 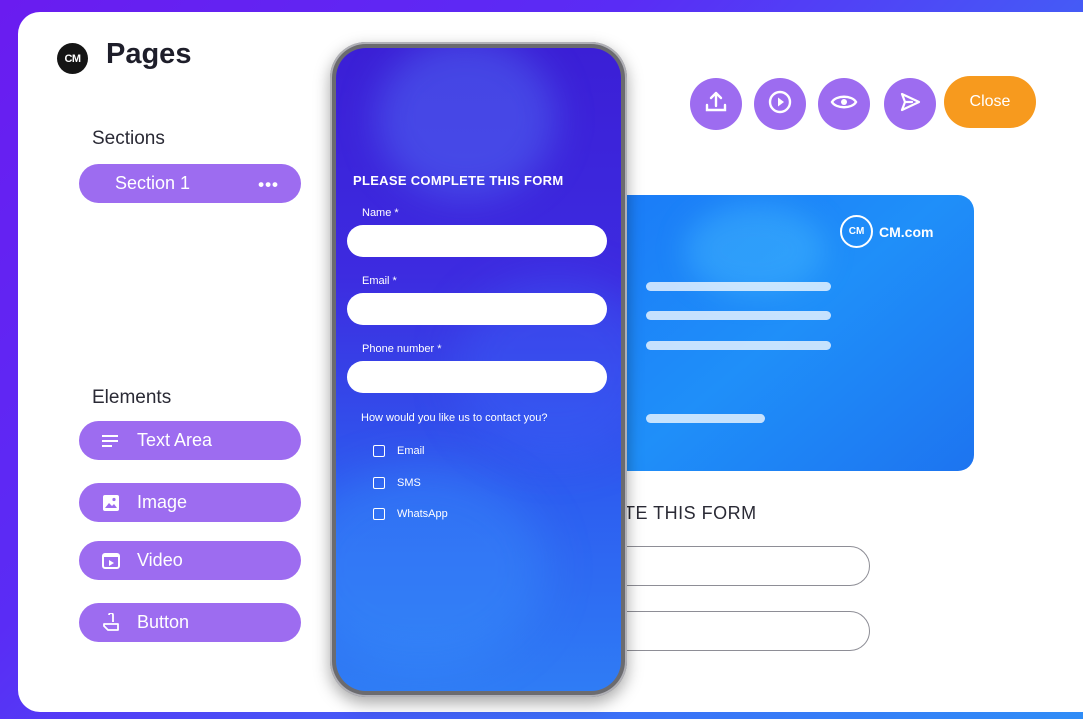 What do you see at coordinates (132, 397) in the screenshot?
I see `elements-heading: Elements` at bounding box center [132, 397].